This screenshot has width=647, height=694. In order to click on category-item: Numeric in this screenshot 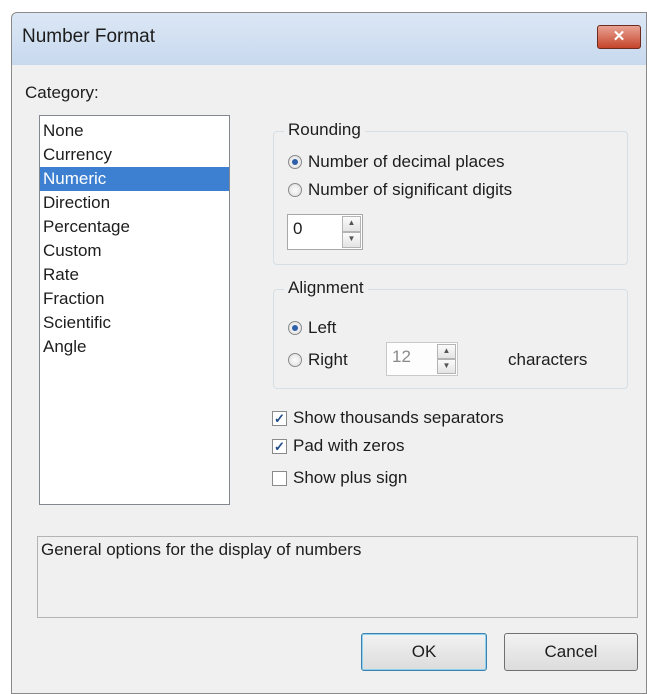, I will do `click(134, 179)`.